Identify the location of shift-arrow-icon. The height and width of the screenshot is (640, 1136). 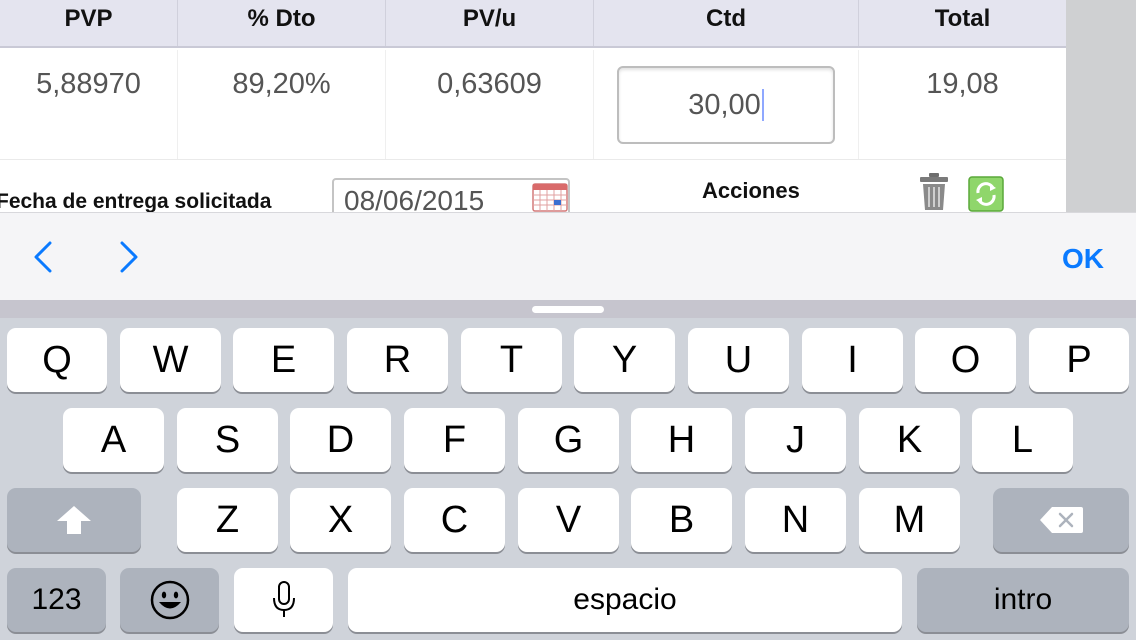
(74, 520).